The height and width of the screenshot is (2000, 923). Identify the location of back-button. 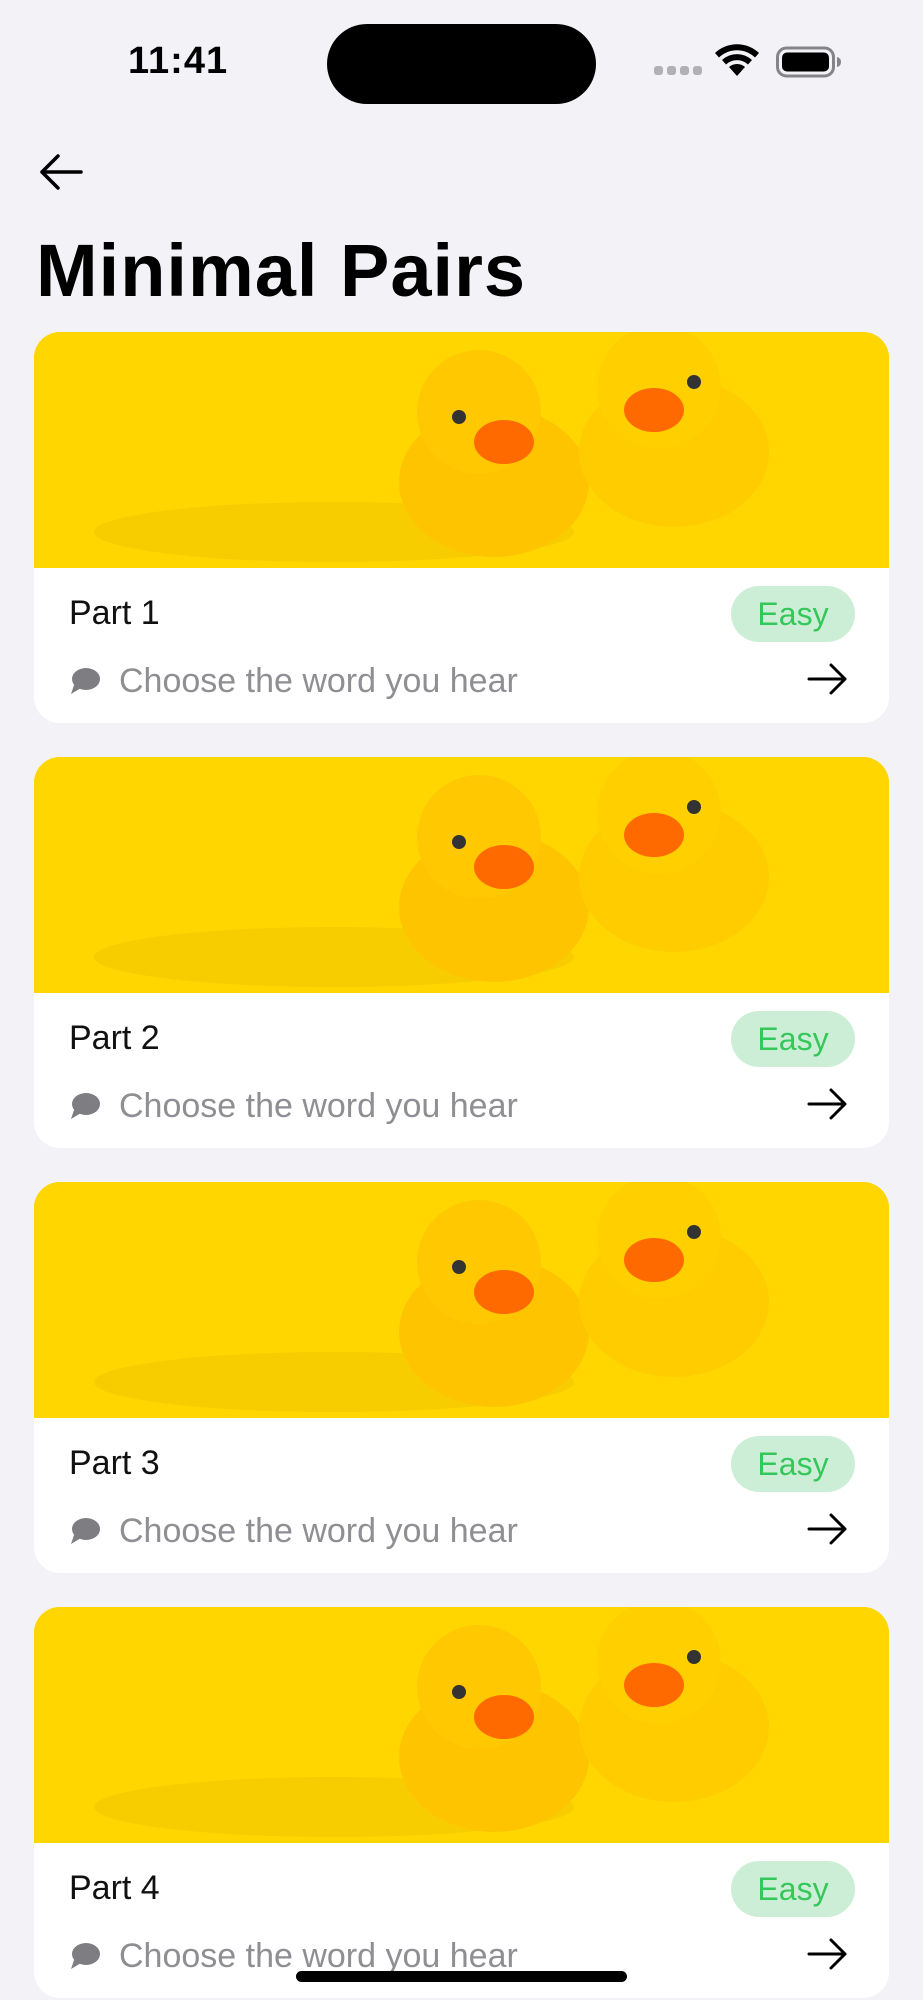
(61, 172).